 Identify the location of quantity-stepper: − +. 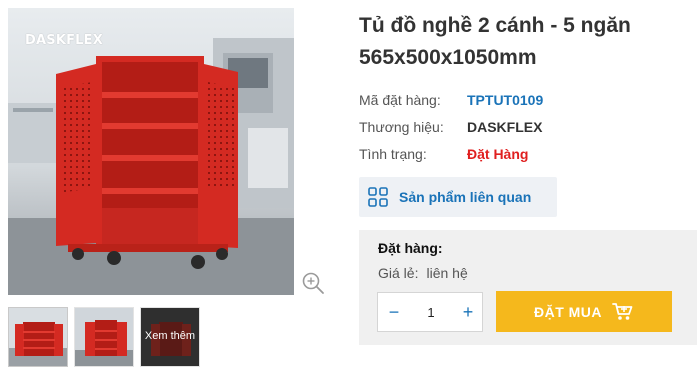
(430, 312).